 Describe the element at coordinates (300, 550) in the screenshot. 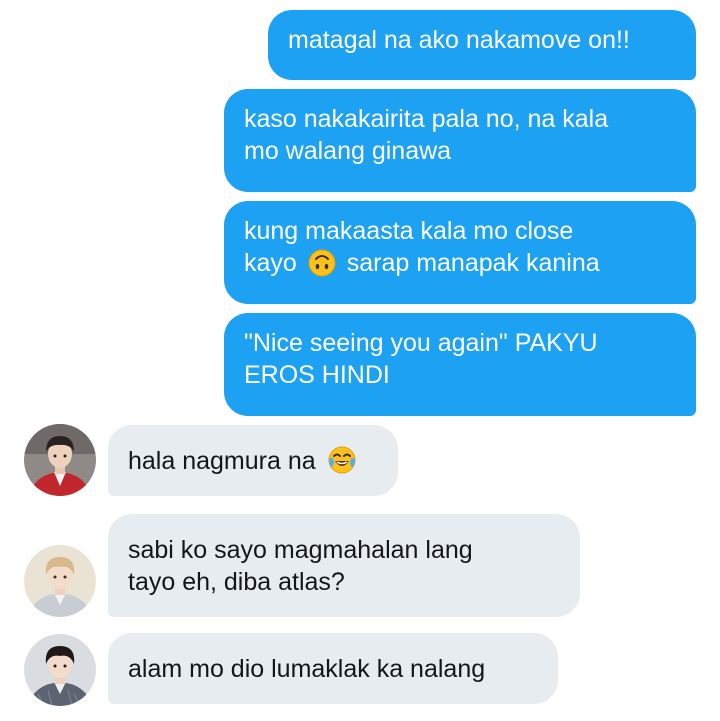

I see `message-text-line: sabi ko sayo magmahalan lang` at that location.